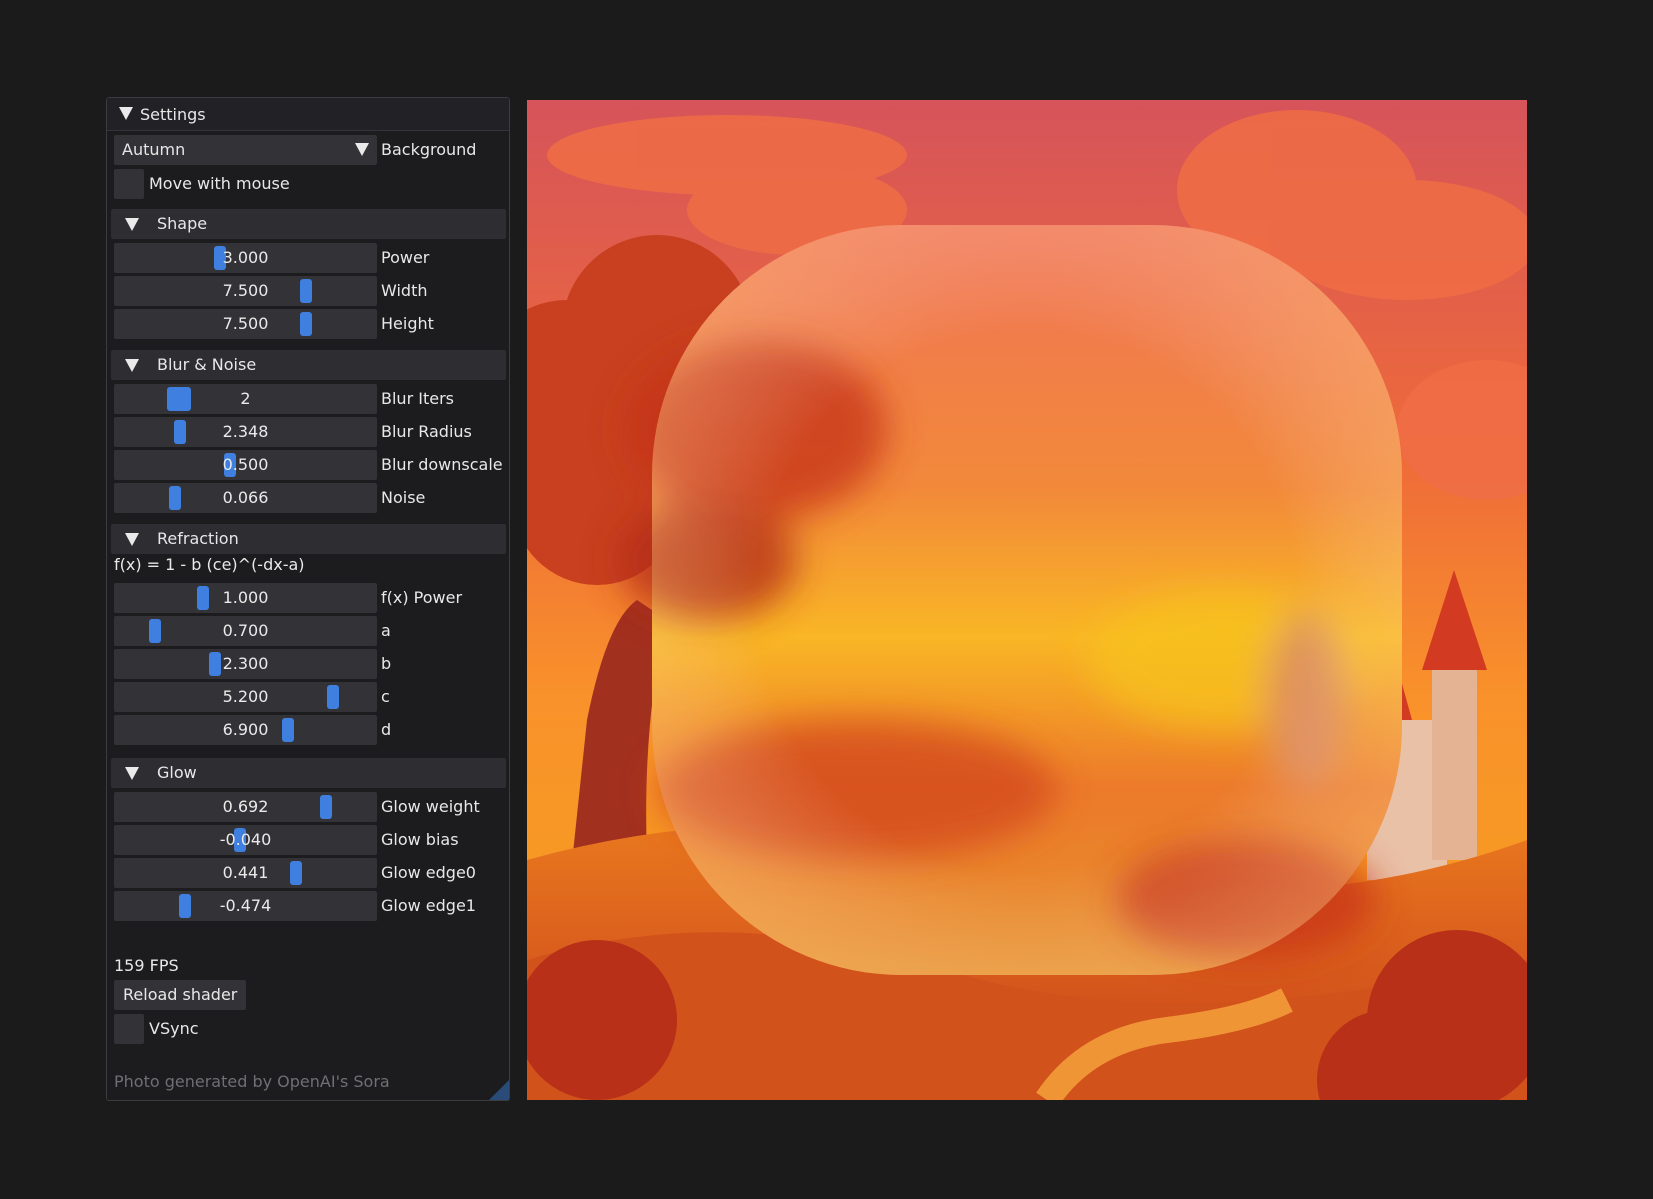 Image resolution: width=1653 pixels, height=1199 pixels. Describe the element at coordinates (174, 1028) in the screenshot. I see `vsync-label: VSync` at that location.